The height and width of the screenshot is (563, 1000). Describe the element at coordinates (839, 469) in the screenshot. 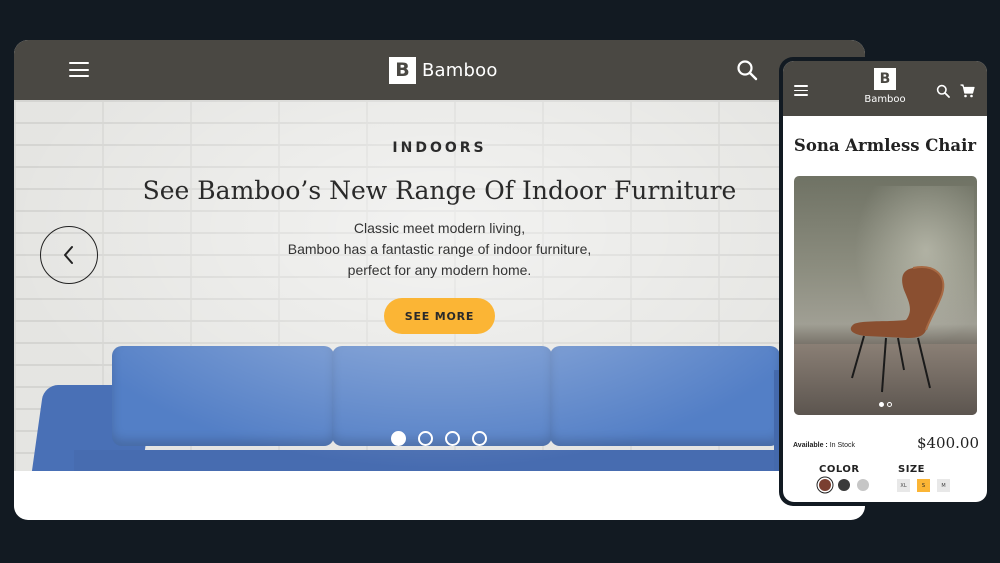

I see `color-label: COLOR` at that location.